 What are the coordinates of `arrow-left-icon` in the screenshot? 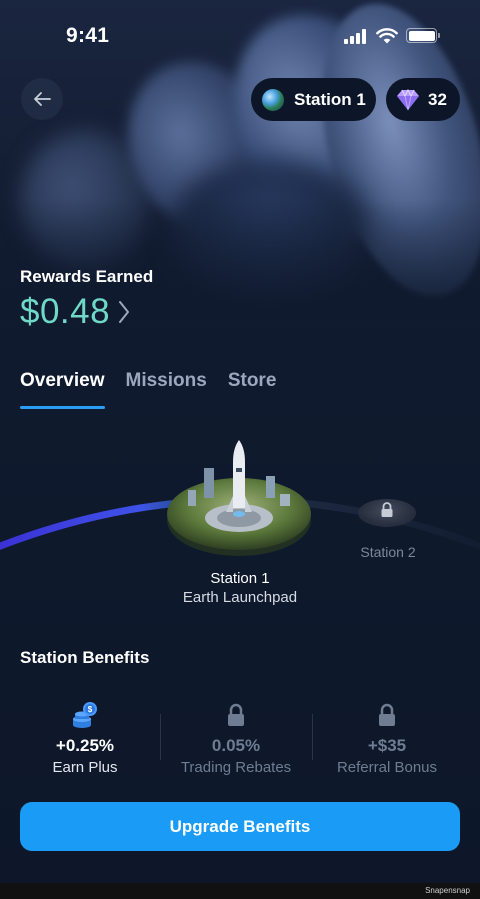 It's located at (42, 99).